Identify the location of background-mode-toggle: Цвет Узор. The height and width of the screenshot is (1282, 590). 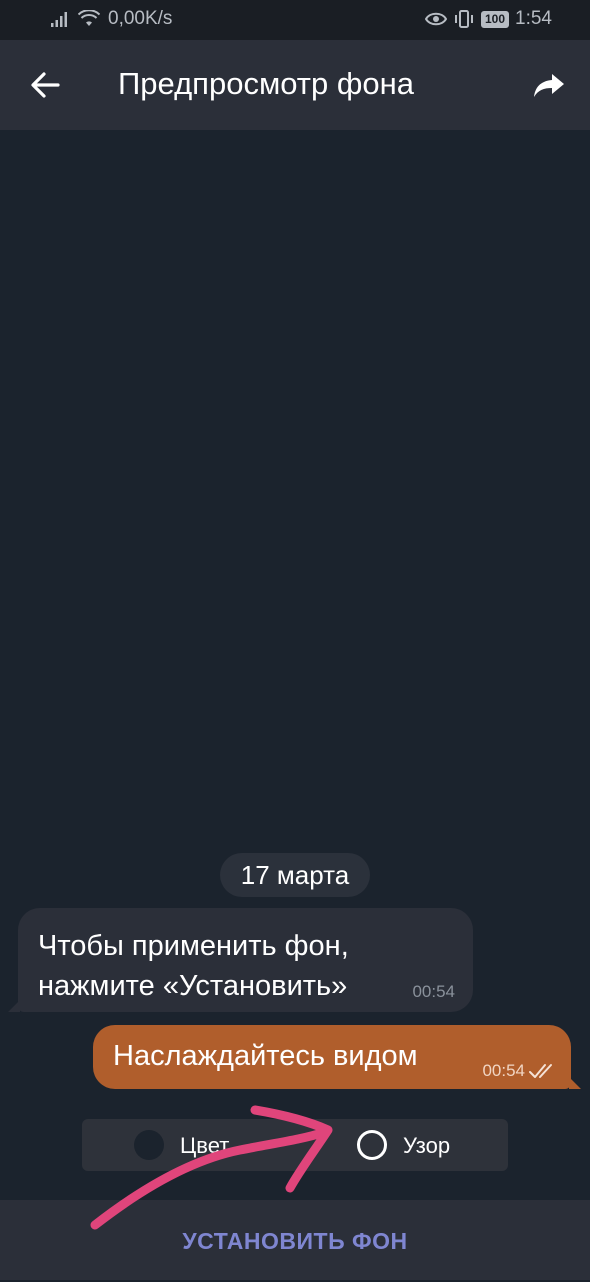
(295, 1145).